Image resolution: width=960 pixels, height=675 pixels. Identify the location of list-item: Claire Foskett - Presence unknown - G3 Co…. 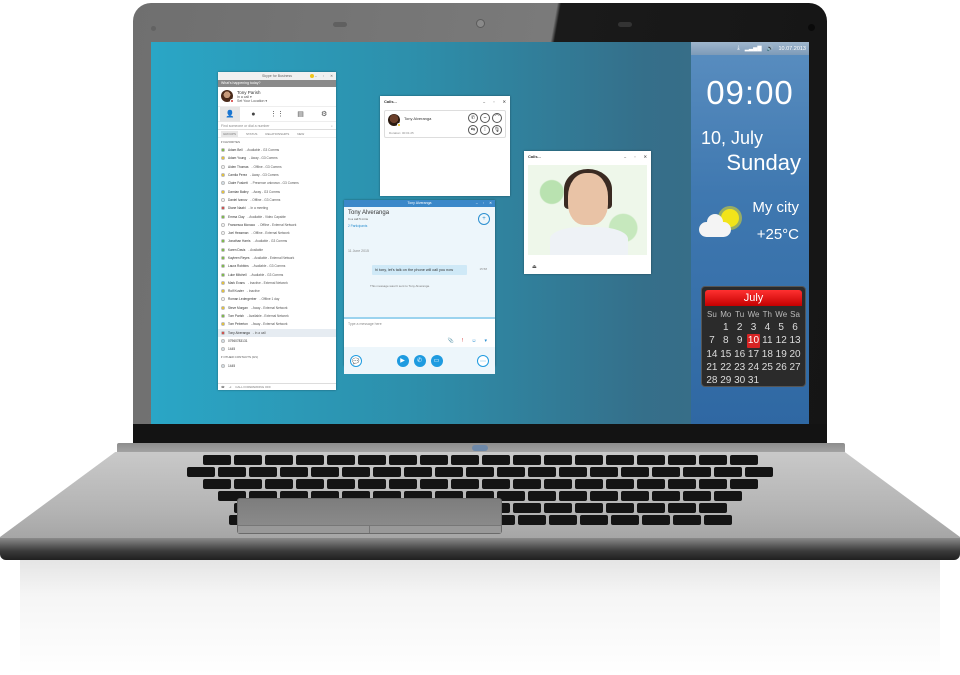
(277, 183).